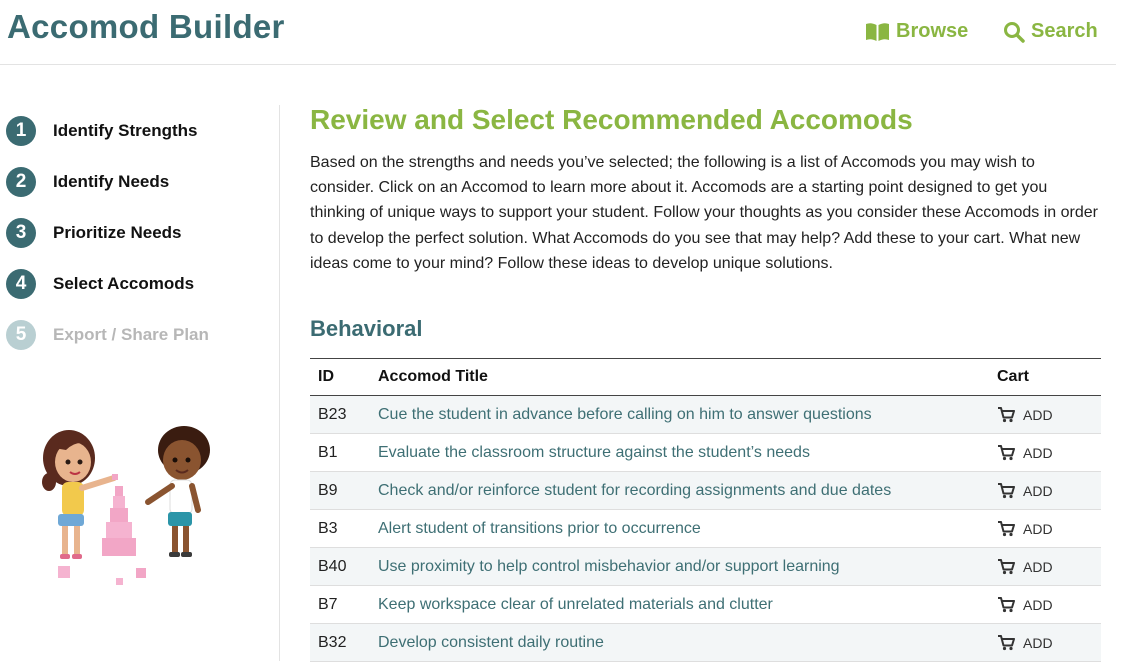 Image resolution: width=1131 pixels, height=662 pixels. What do you see at coordinates (340, 452) in the screenshot?
I see `row-id: B1` at bounding box center [340, 452].